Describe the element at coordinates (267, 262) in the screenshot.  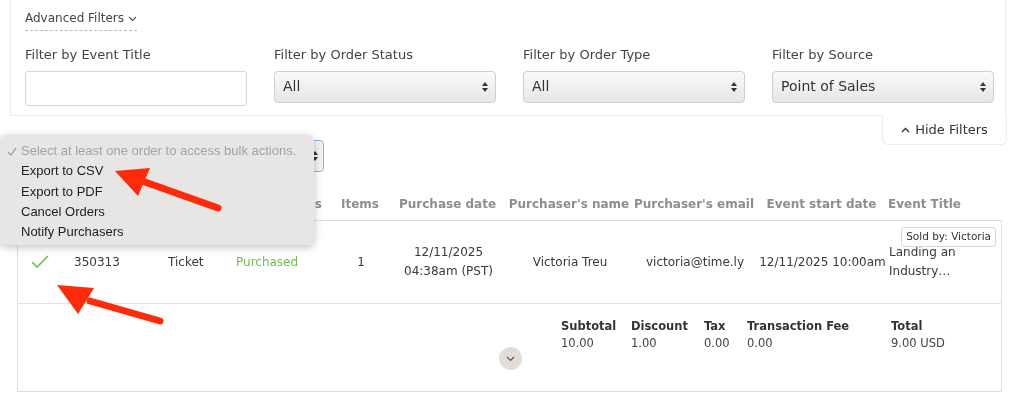
I see `status-text: Purchased` at that location.